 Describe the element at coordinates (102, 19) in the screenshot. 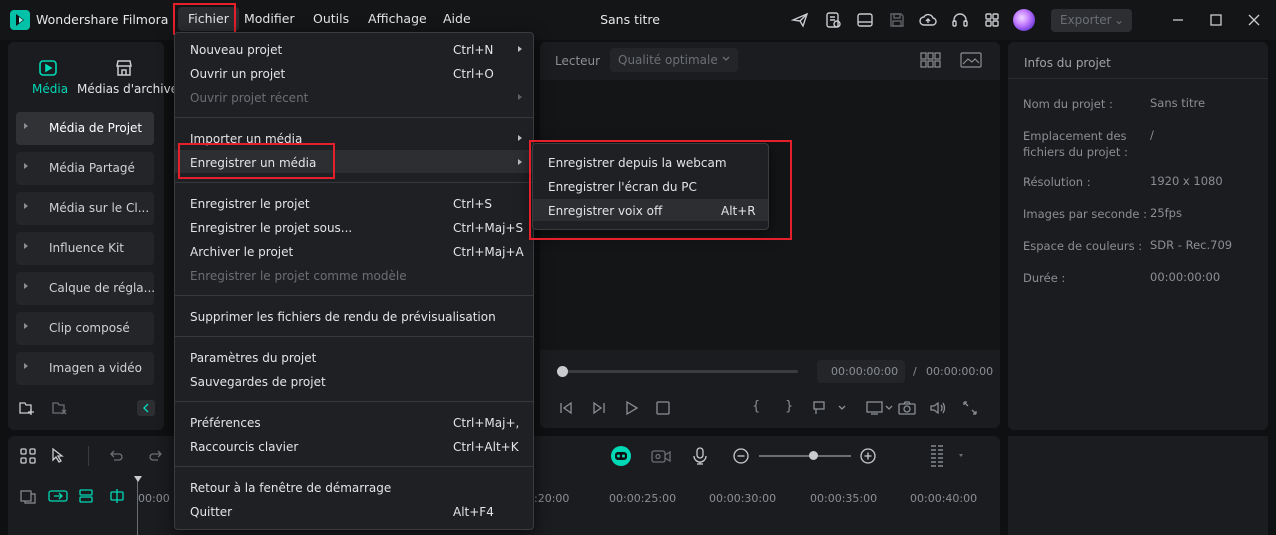

I see `app-name: Wondershare Filmora` at that location.